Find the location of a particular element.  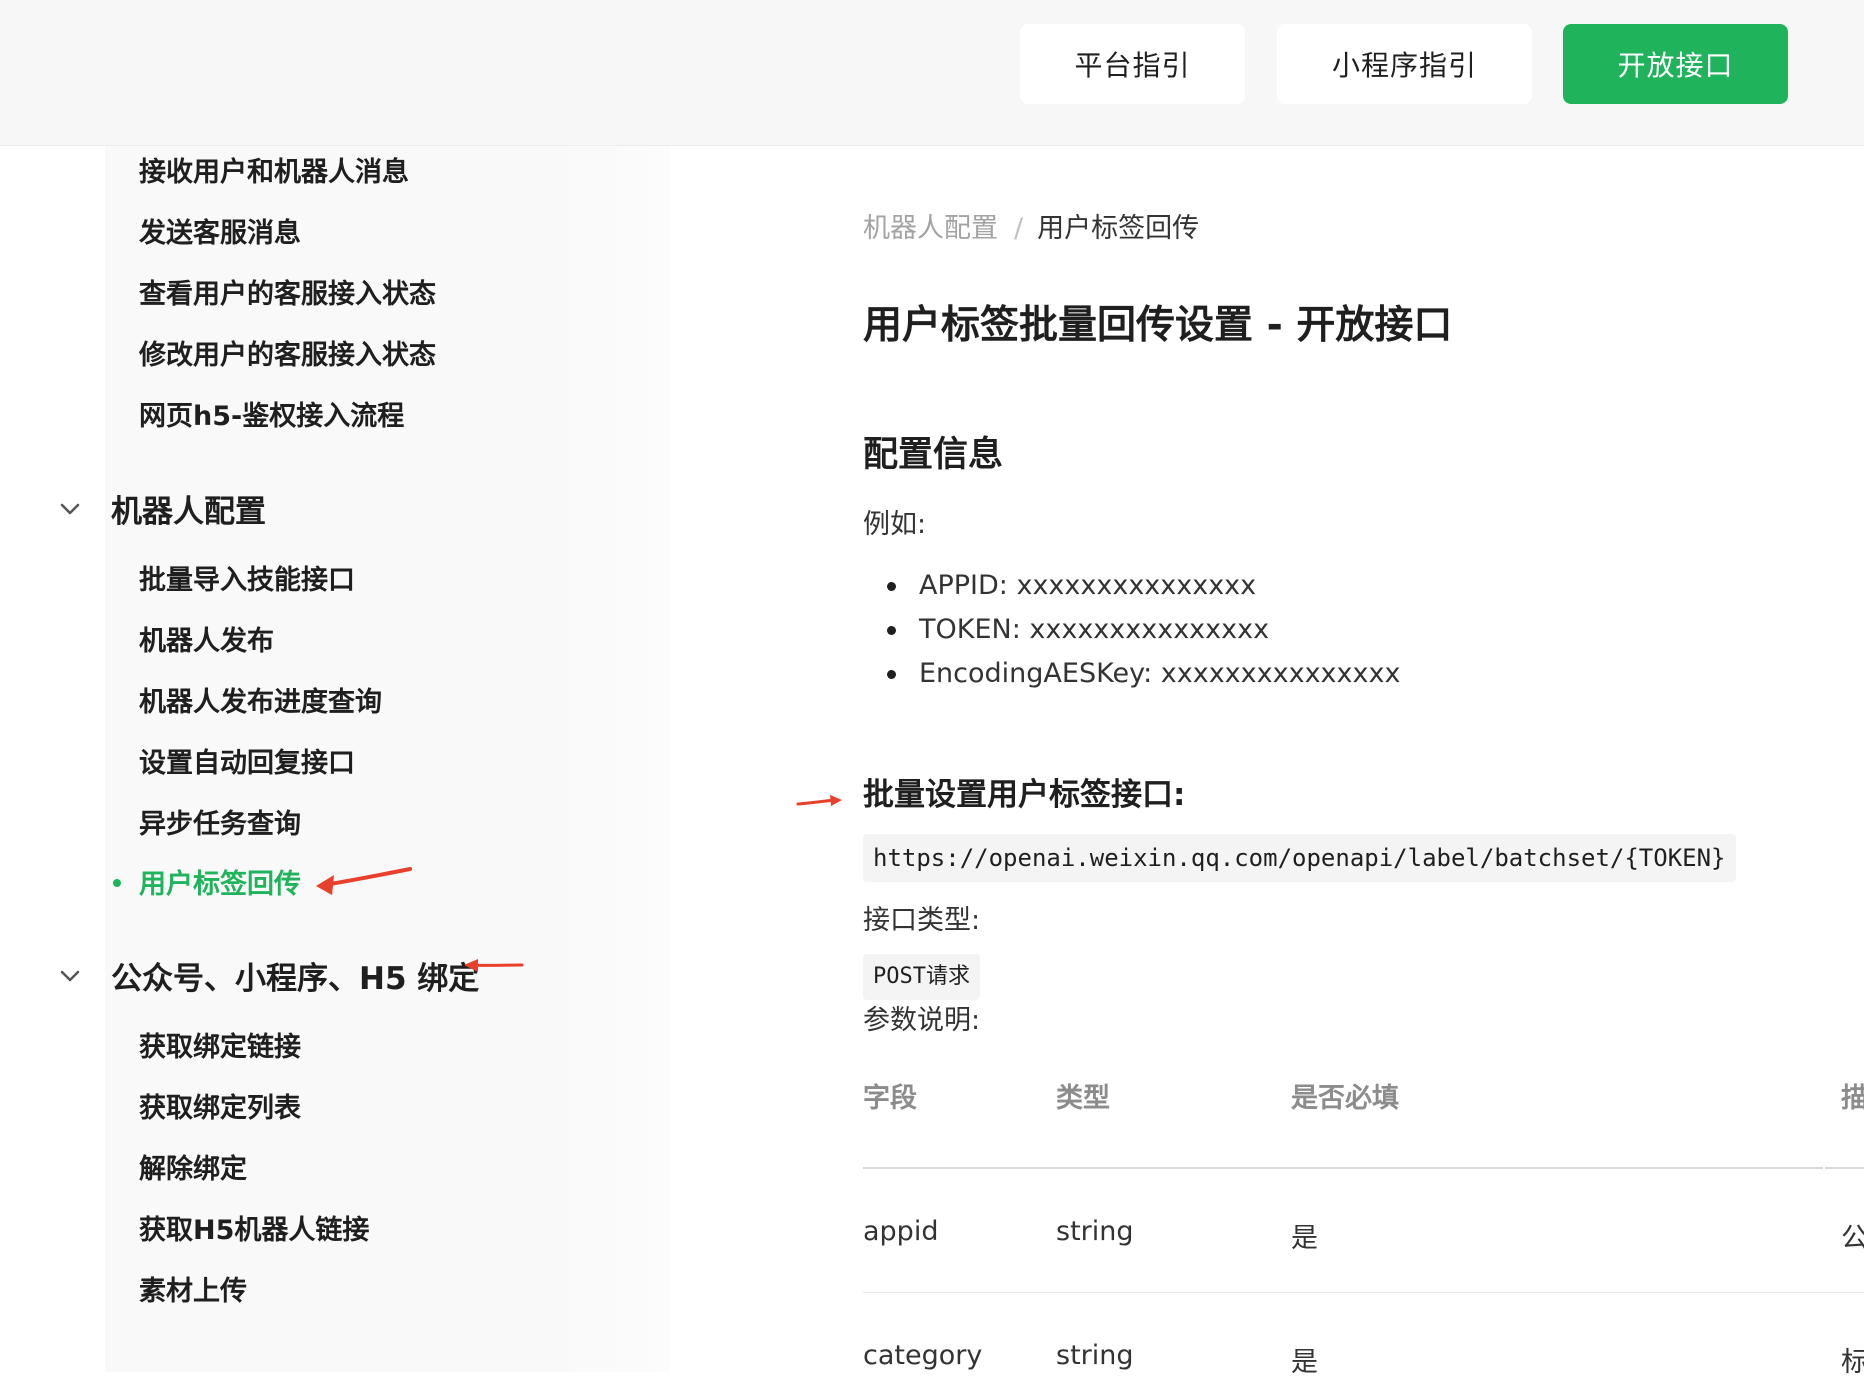

sidebar-group-binding: 公众号、小程序、H5 绑定 is located at coordinates (267, 975).